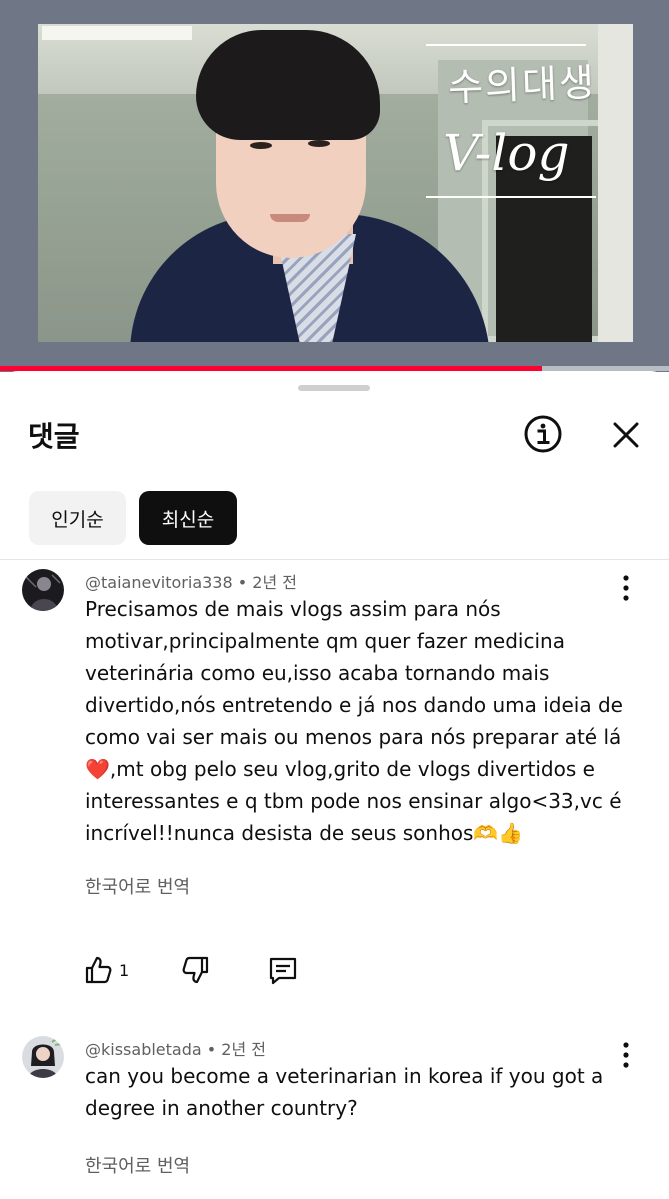  I want to click on sort-chip-top: 인기순, so click(77, 518).